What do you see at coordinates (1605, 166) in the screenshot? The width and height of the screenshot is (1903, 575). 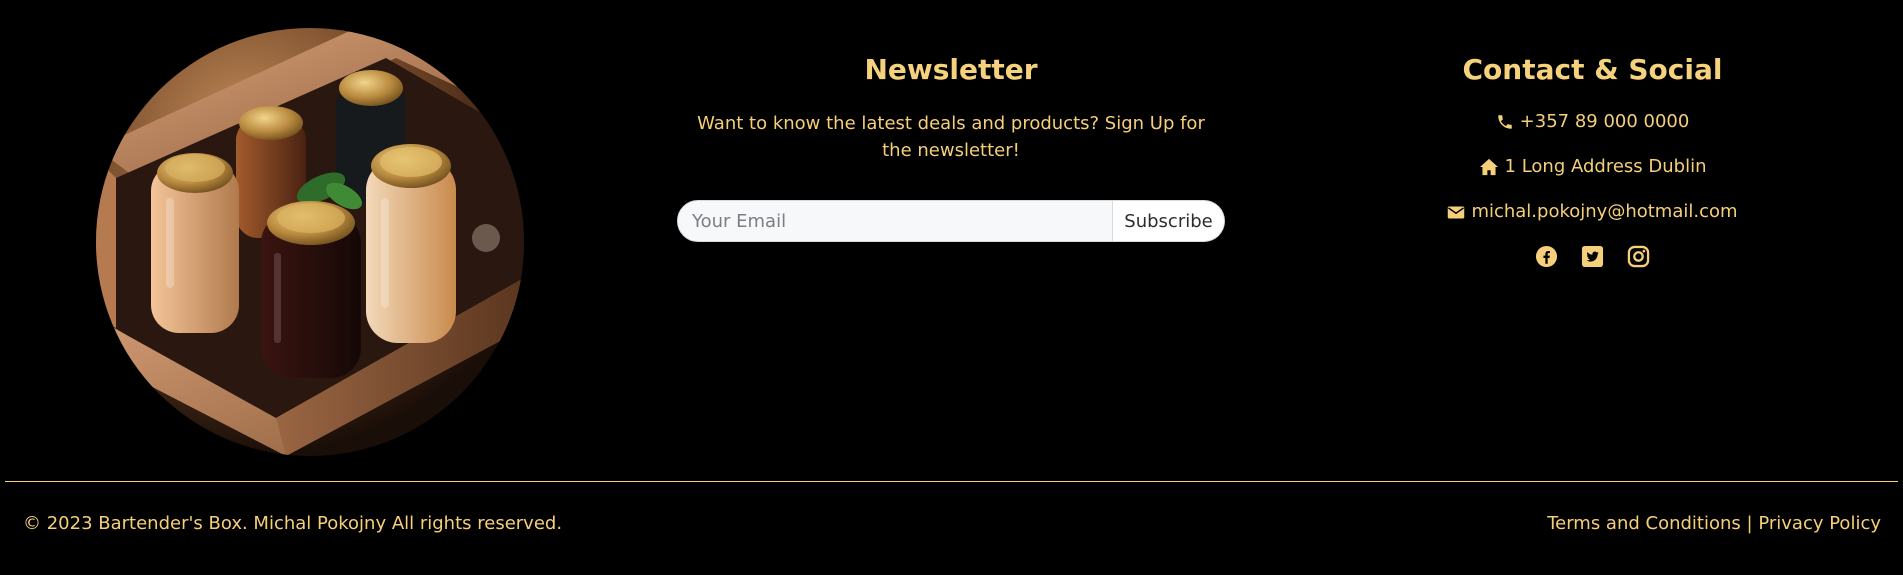 I see `address-text: 1 Long Address Dublin` at bounding box center [1605, 166].